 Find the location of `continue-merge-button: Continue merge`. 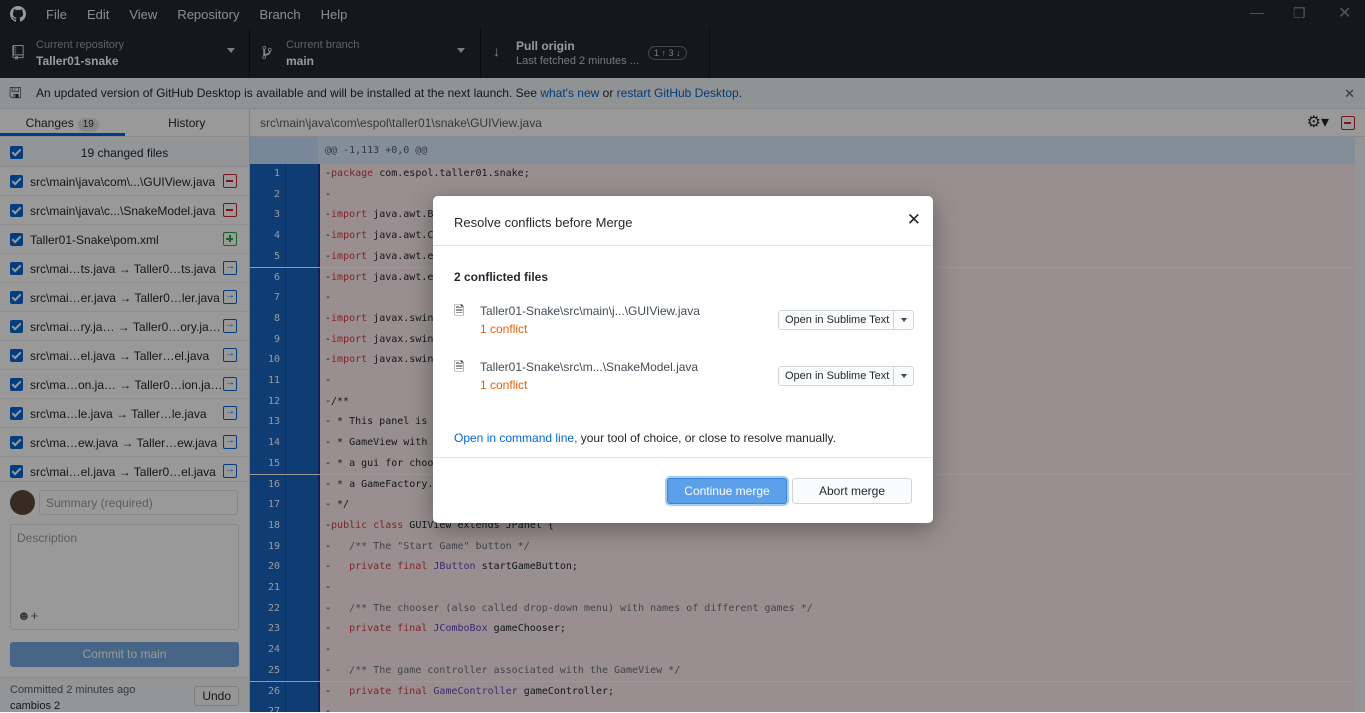

continue-merge-button: Continue merge is located at coordinates (727, 491).